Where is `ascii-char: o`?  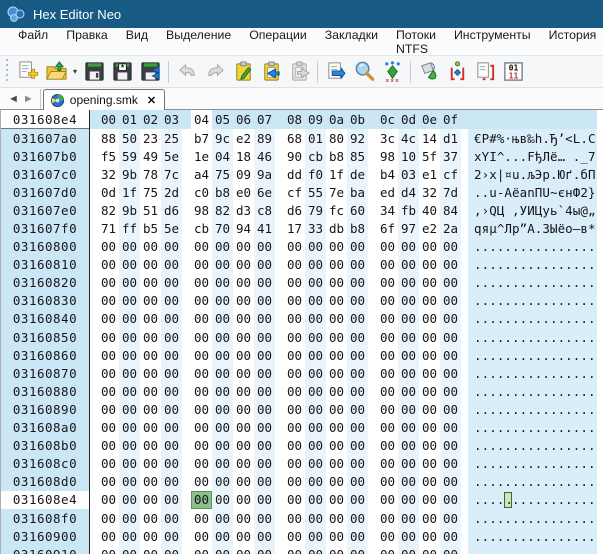 ascii-char: o is located at coordinates (569, 228).